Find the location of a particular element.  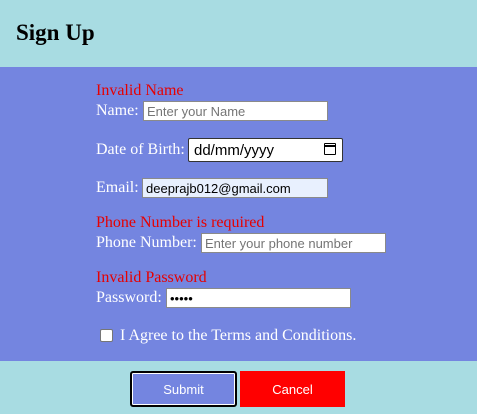

terms-checkbox is located at coordinates (106, 335).